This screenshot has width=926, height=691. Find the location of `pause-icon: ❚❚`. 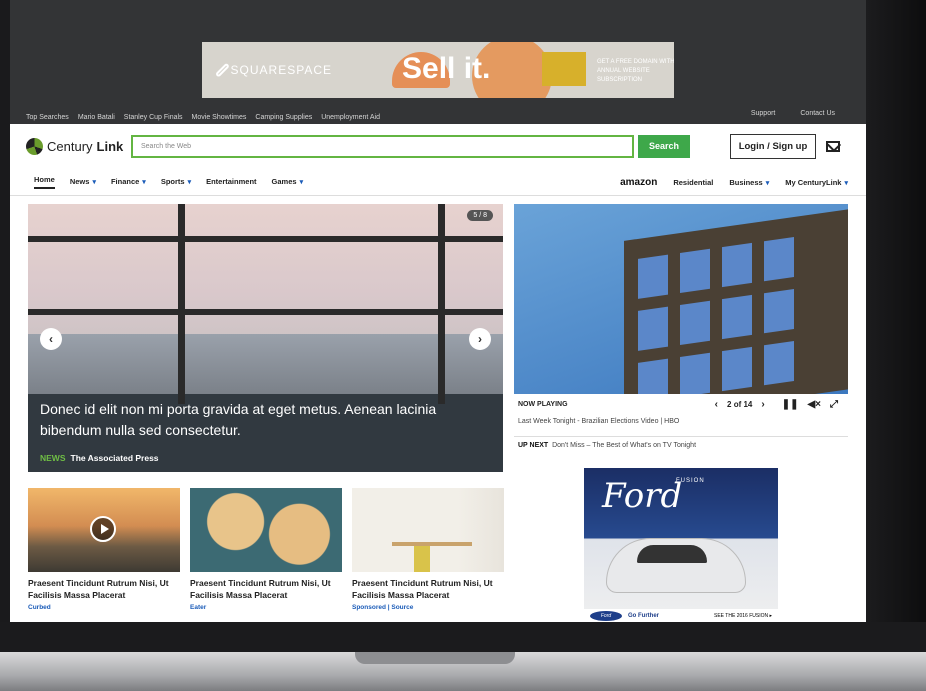

pause-icon: ❚❚ is located at coordinates (790, 404).